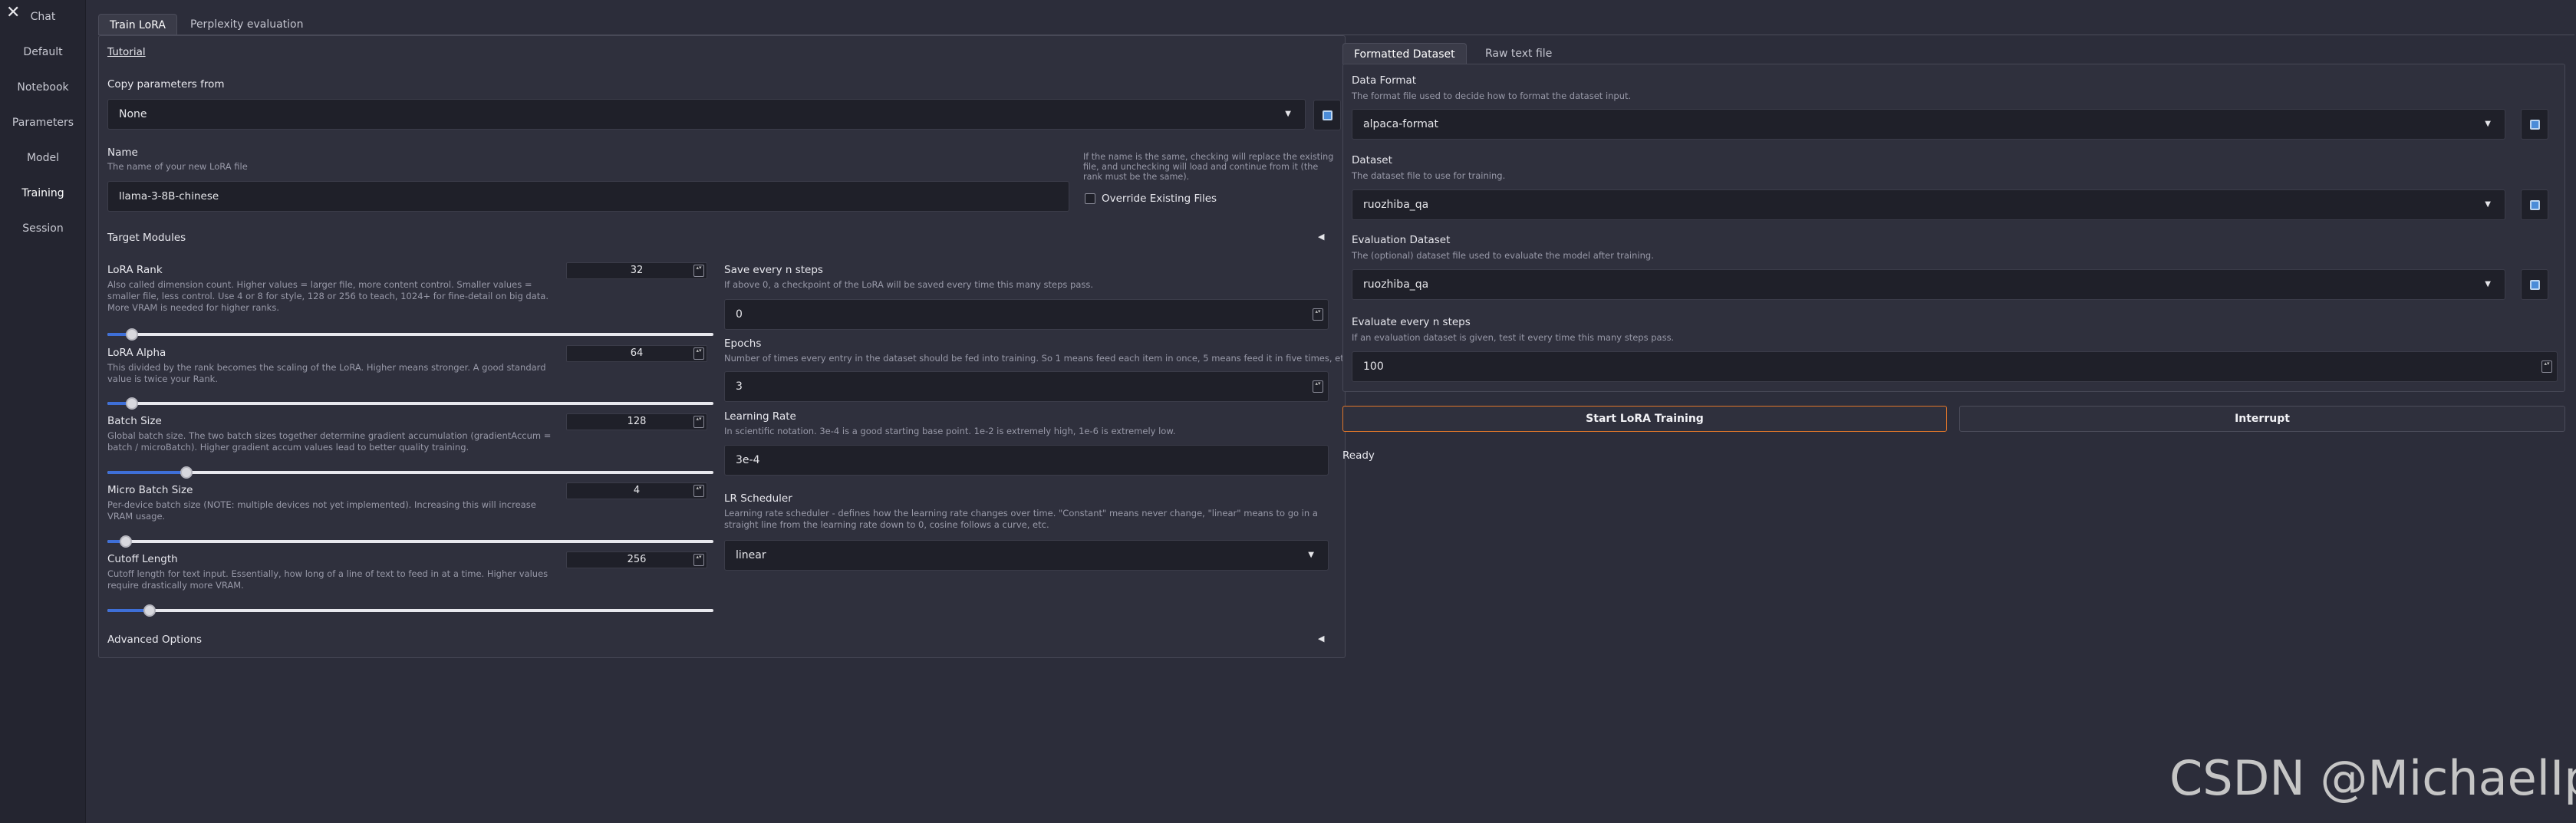 This screenshot has height=823, width=2576. I want to click on save-every-input: 0 ▴▾, so click(1026, 314).